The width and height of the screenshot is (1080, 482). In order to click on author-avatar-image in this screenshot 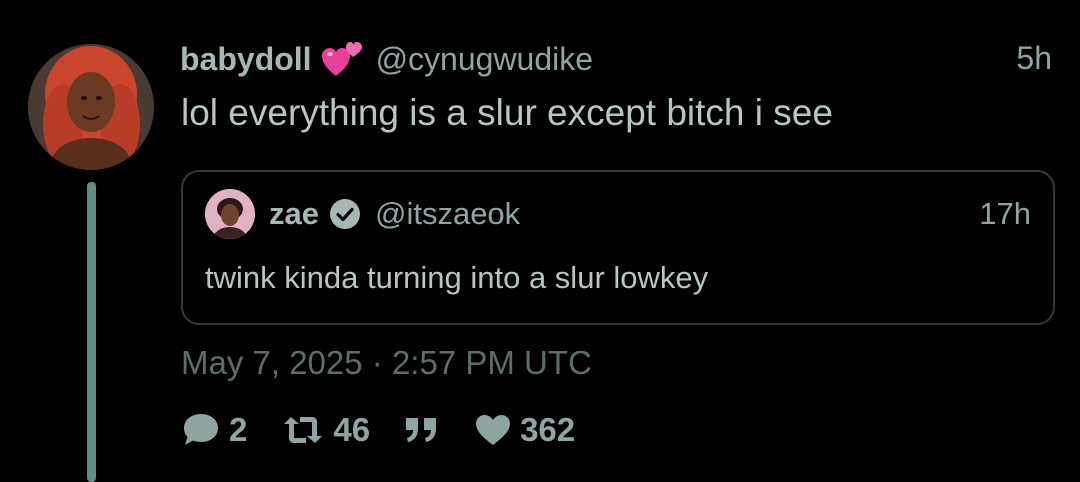, I will do `click(91, 107)`.